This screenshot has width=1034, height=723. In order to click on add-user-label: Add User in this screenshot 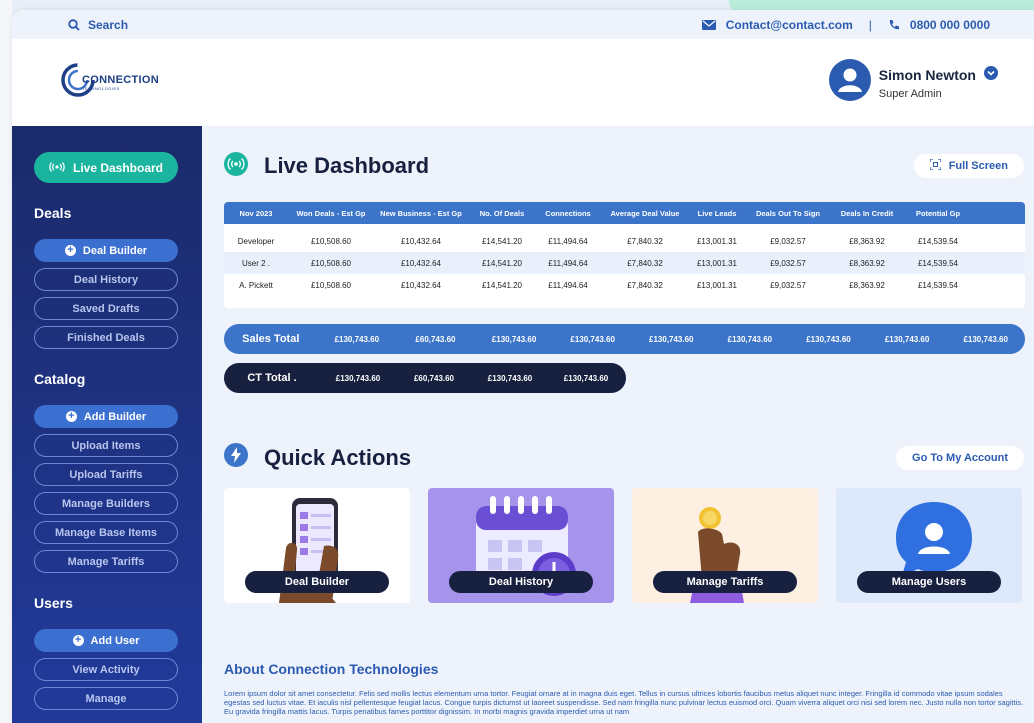, I will do `click(115, 640)`.